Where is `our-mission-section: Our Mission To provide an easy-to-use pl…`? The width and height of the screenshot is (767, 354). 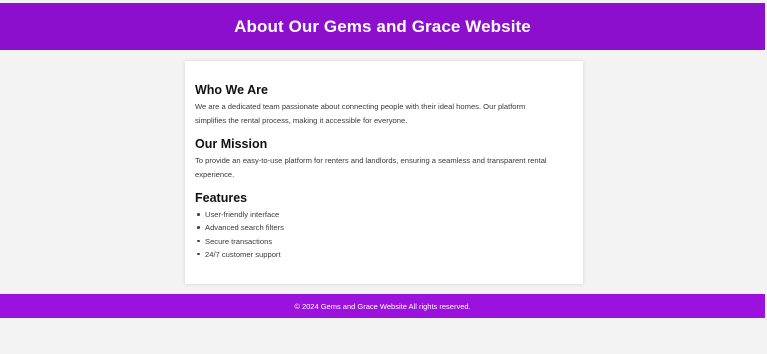 our-mission-section: Our Mission To provide an easy-to-use pl… is located at coordinates (384, 159).